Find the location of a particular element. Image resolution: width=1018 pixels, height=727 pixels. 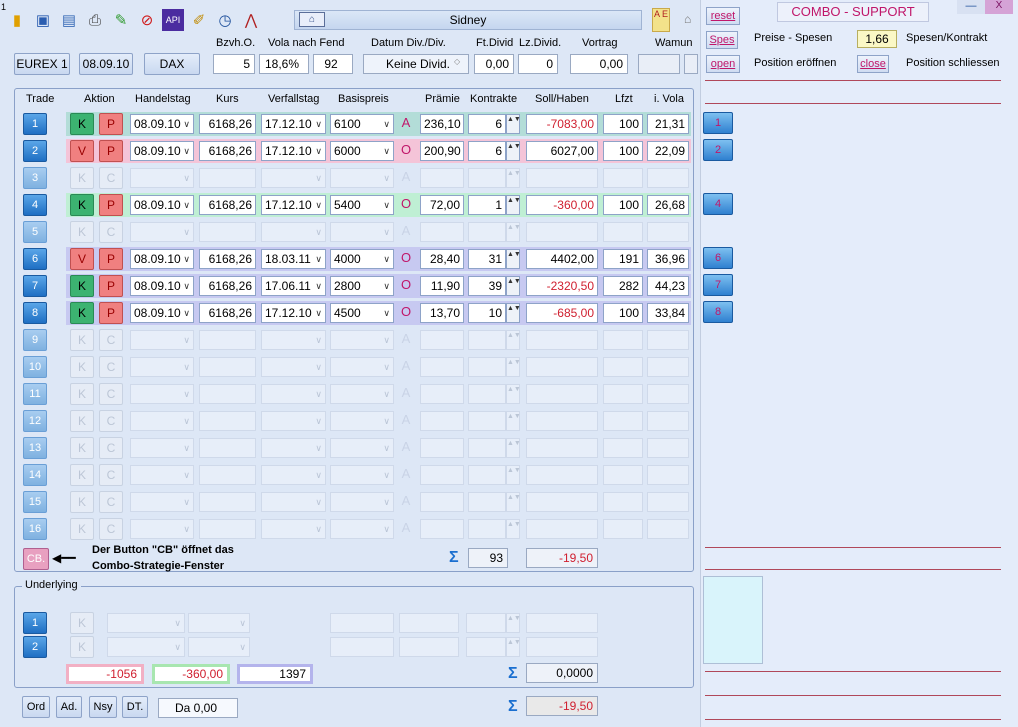

action-buysell-button: V is located at coordinates (82, 151).